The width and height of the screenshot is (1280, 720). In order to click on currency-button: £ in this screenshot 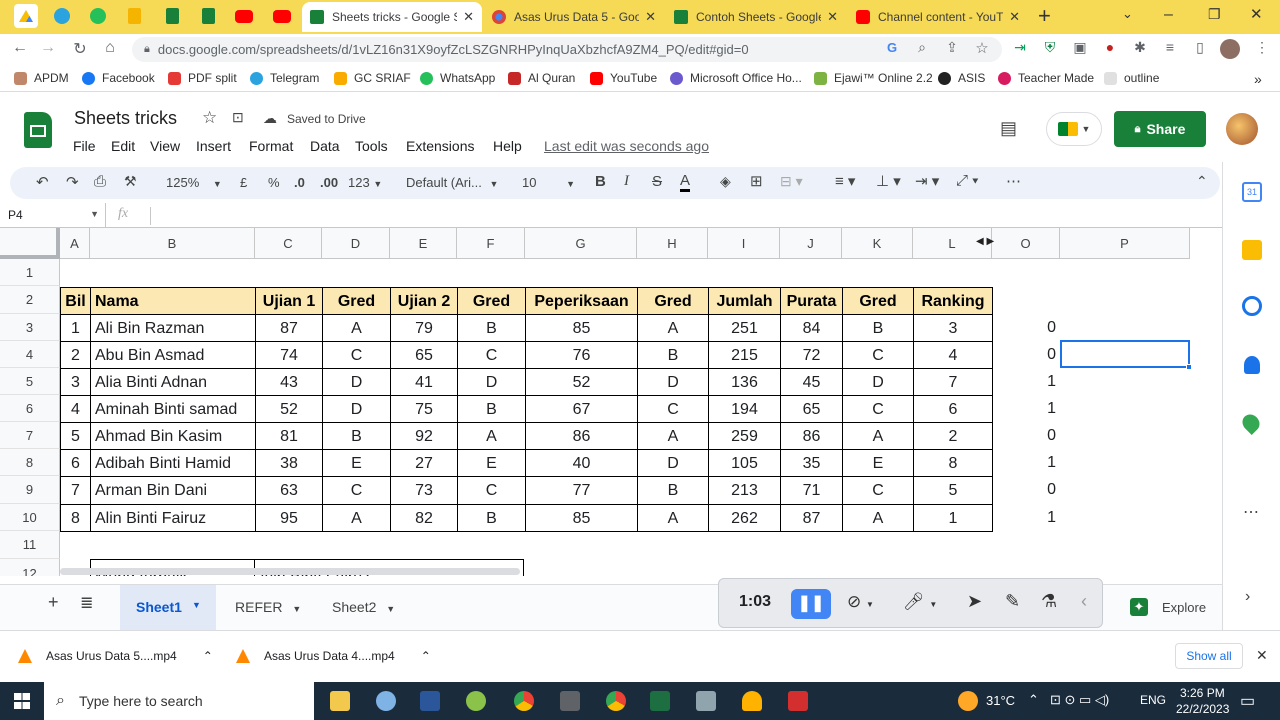, I will do `click(243, 182)`.